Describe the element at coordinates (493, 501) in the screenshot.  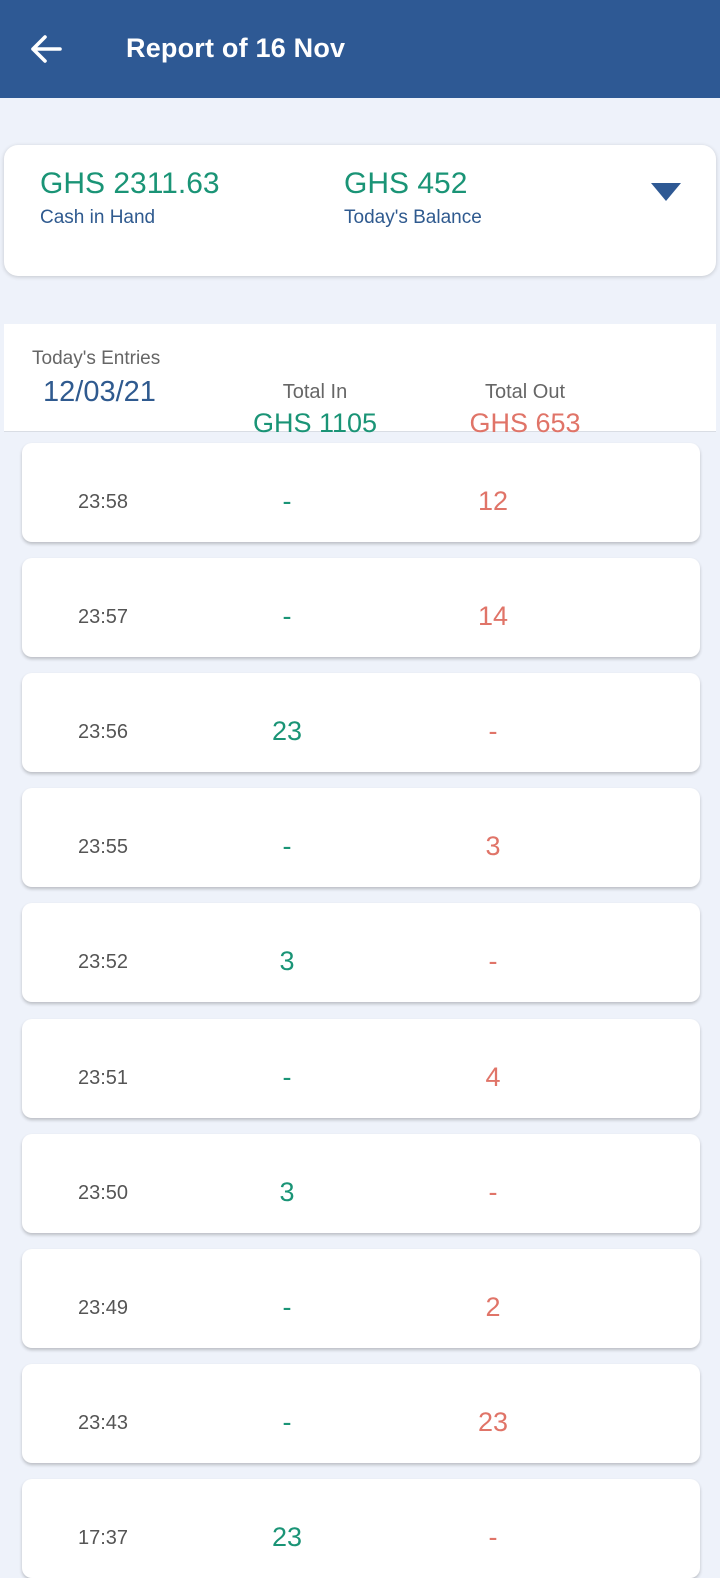
I see `entry-out-amount: 12` at that location.